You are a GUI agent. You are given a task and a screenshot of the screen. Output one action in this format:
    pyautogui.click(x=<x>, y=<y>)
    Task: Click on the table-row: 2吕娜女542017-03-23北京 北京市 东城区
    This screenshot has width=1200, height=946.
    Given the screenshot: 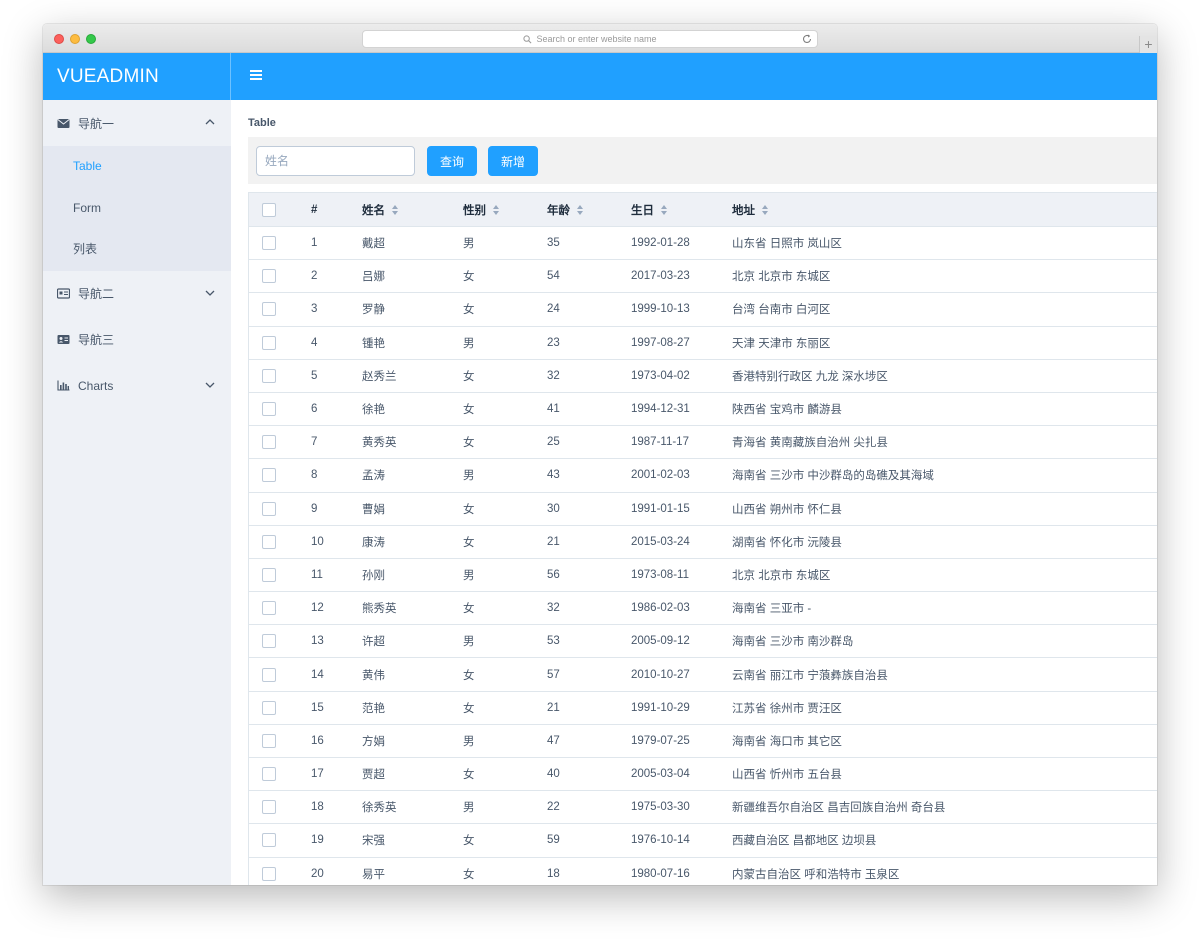 What is the action you would take?
    pyautogui.click(x=703, y=276)
    